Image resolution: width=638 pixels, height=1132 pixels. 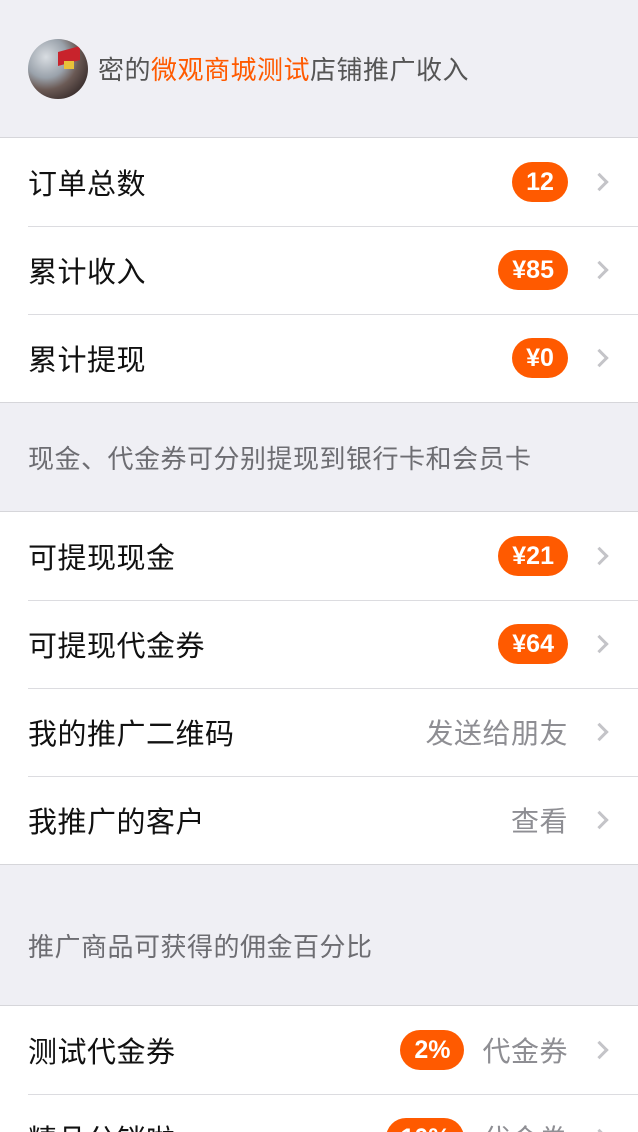 I want to click on commission-note: 推广商品可获得的佣金百分比, so click(x=200, y=947).